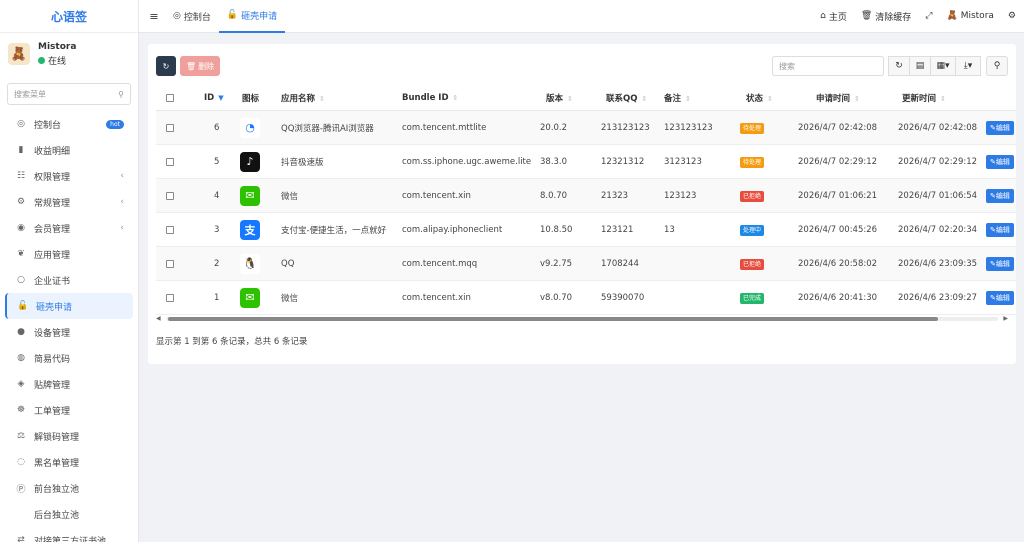 The image size is (1024, 542). What do you see at coordinates (556, 229) in the screenshot?
I see `cell-version: 10.8.50` at bounding box center [556, 229].